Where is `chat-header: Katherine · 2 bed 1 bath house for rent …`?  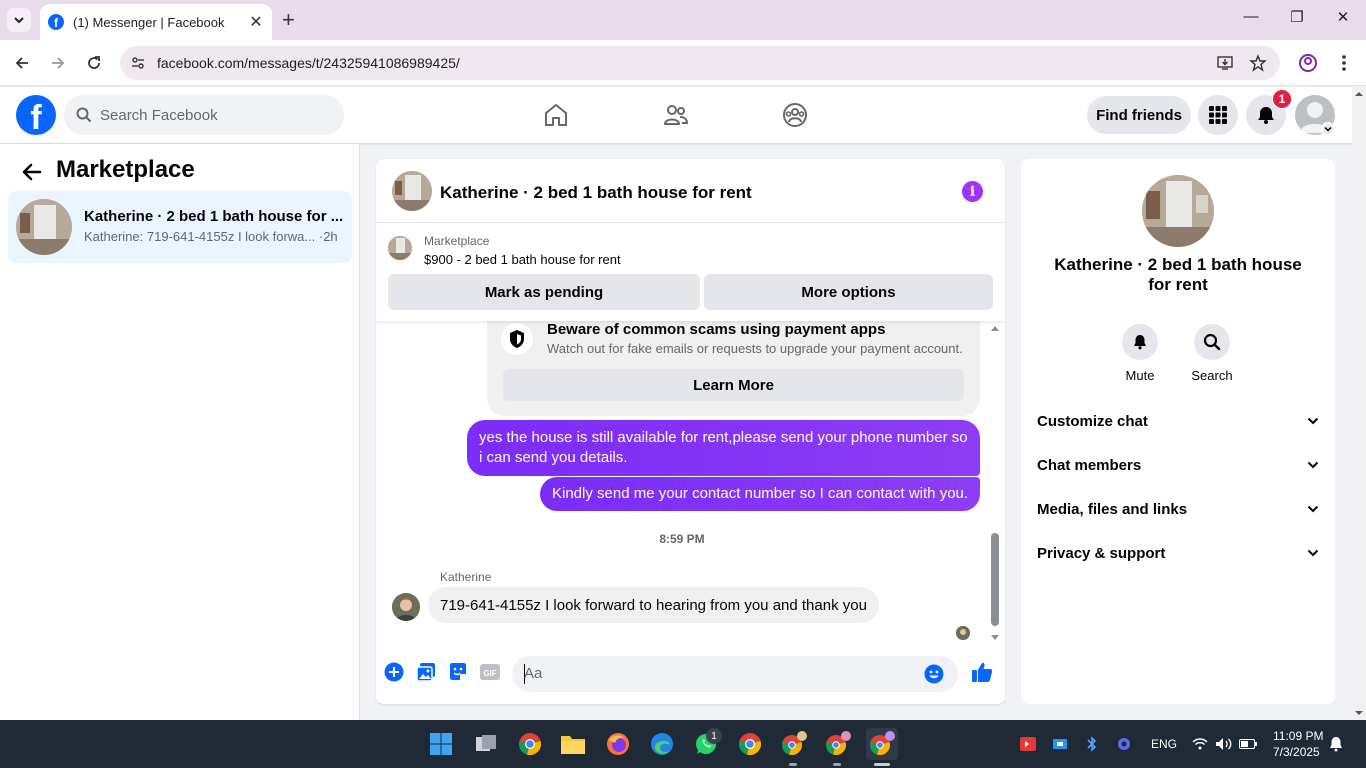 chat-header: Katherine · 2 bed 1 bath house for rent … is located at coordinates (690, 191).